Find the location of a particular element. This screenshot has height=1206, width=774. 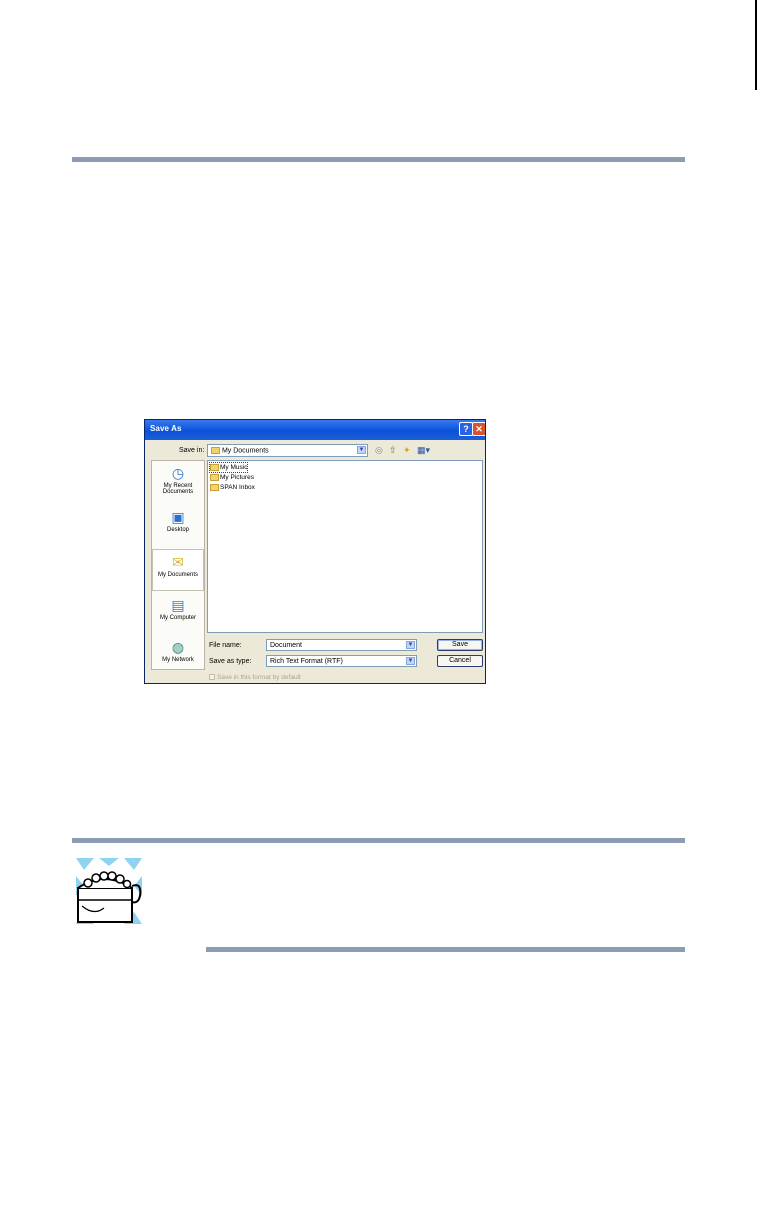

checkbox-label: Save in this format by default is located at coordinates (259, 677).